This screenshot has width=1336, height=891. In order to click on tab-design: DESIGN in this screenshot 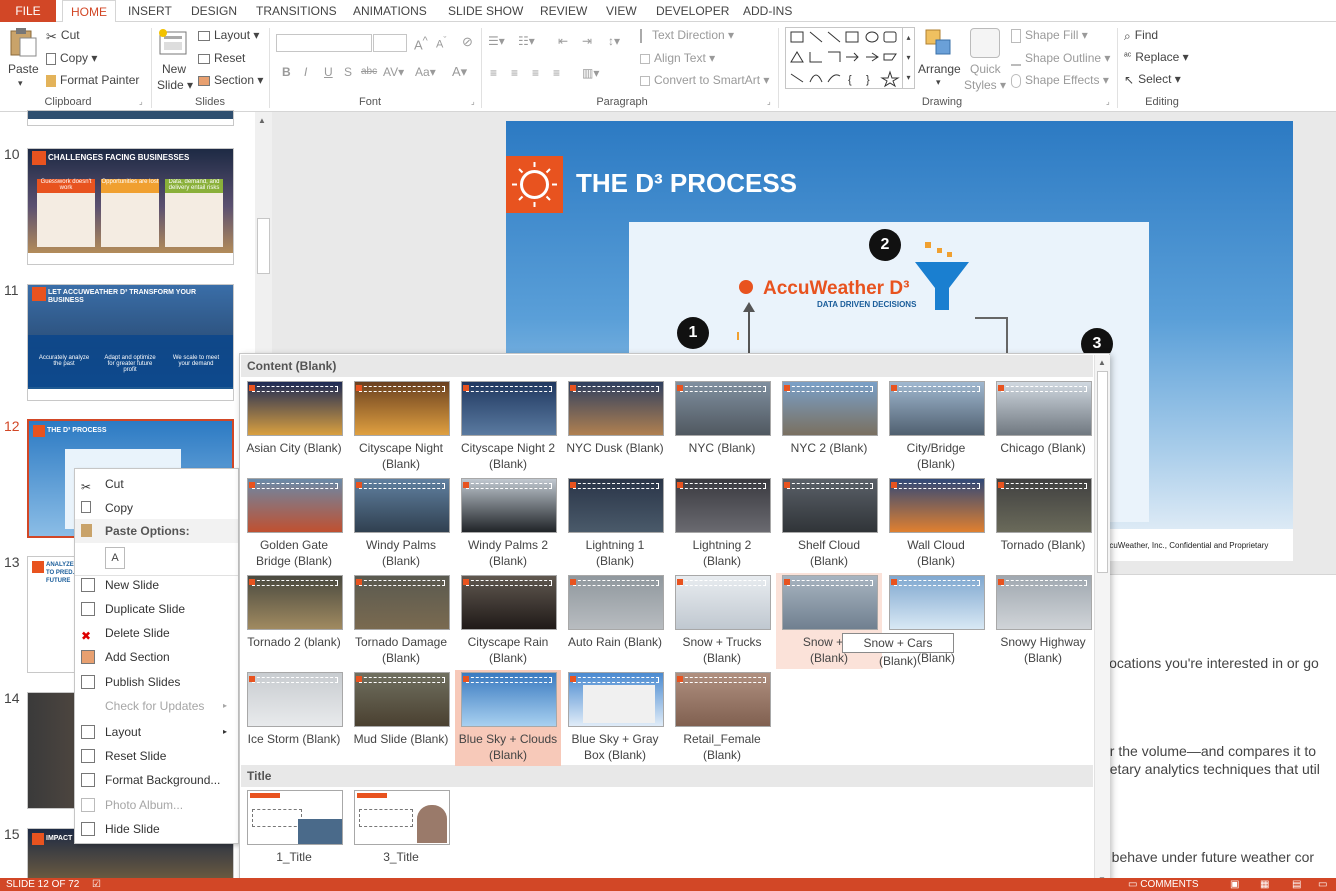, I will do `click(214, 11)`.